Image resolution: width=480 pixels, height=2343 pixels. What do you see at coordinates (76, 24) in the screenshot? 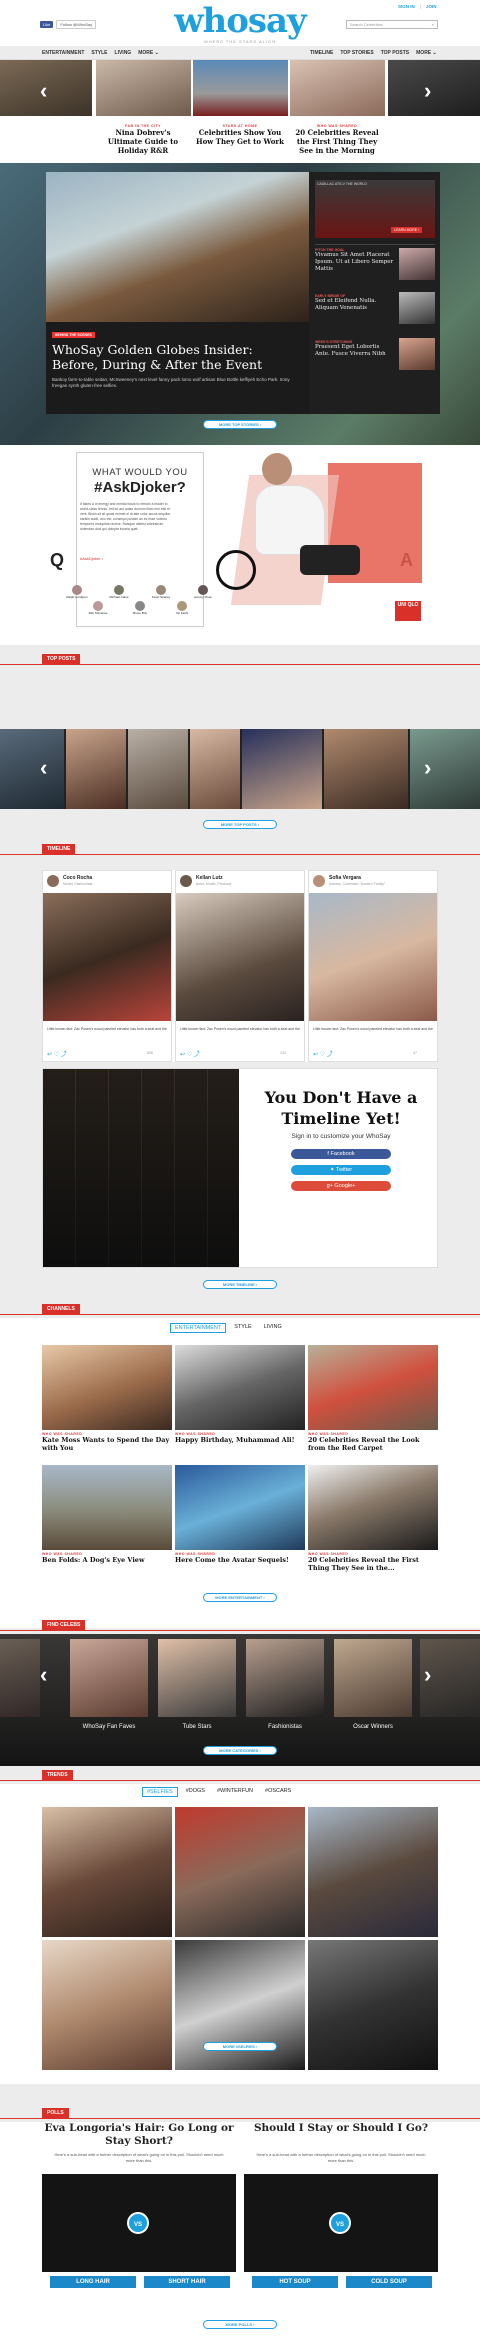
I see `twitter-follow-button: Follow @WhoSay` at bounding box center [76, 24].